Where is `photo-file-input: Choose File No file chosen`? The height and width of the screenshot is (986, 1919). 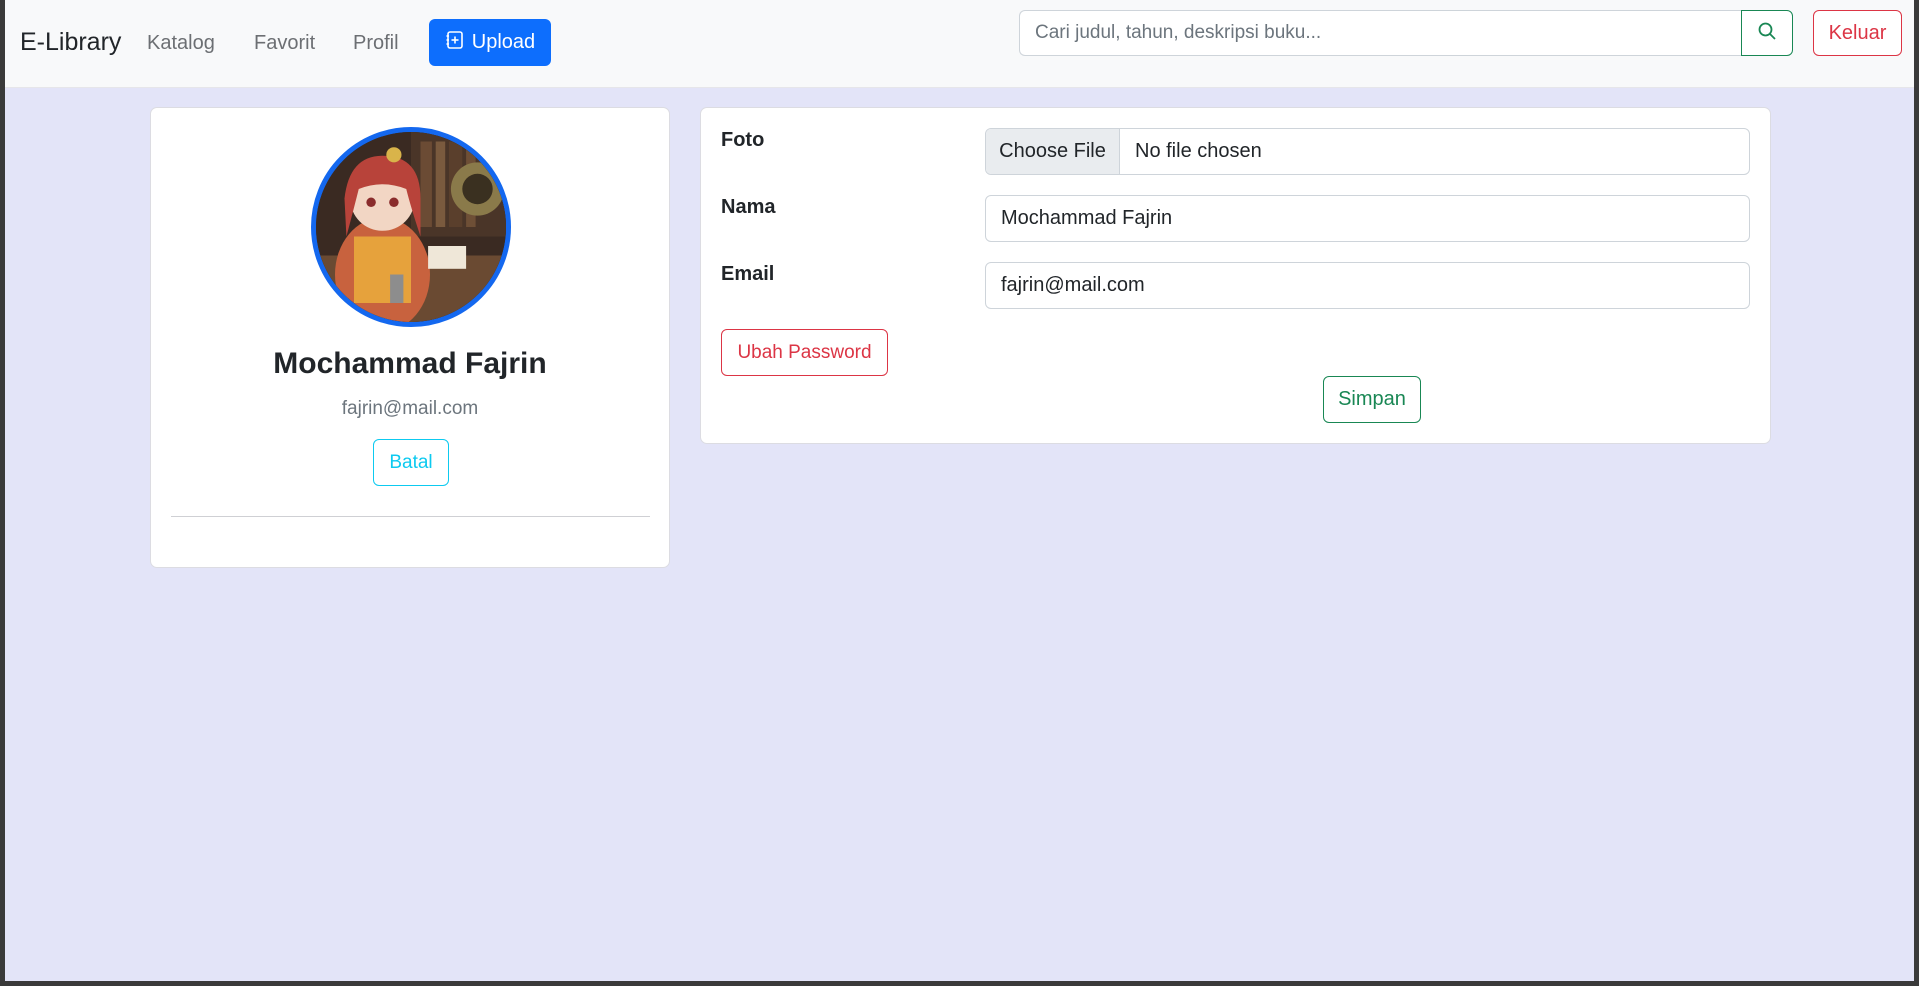 photo-file-input: Choose File No file chosen is located at coordinates (1367, 151).